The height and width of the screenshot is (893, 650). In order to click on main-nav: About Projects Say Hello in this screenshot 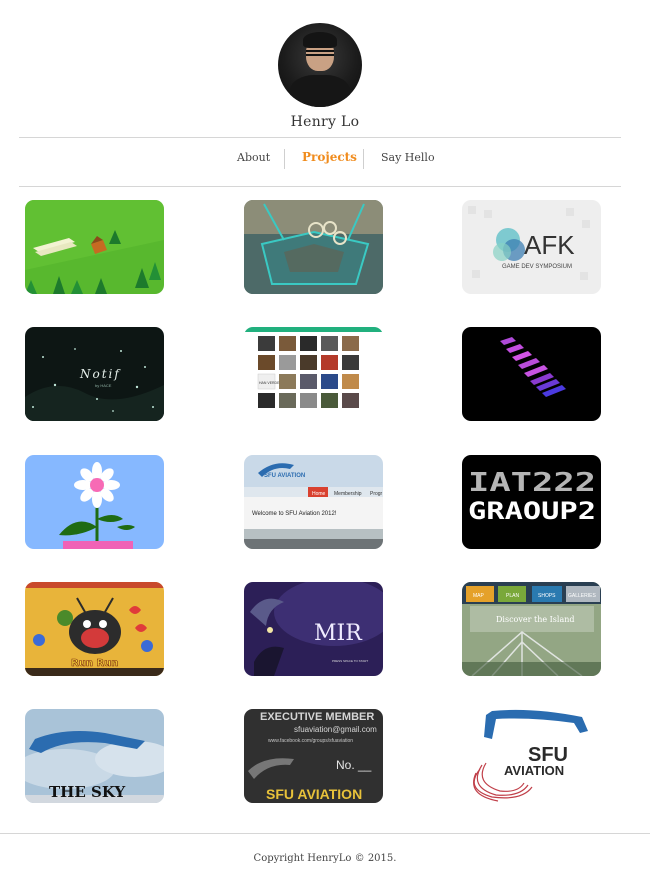, I will do `click(325, 159)`.